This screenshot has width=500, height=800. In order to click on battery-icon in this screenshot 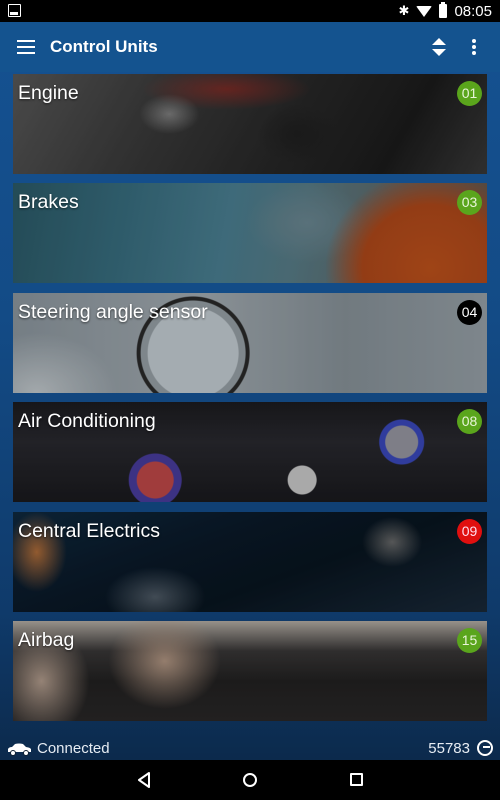, I will do `click(443, 10)`.